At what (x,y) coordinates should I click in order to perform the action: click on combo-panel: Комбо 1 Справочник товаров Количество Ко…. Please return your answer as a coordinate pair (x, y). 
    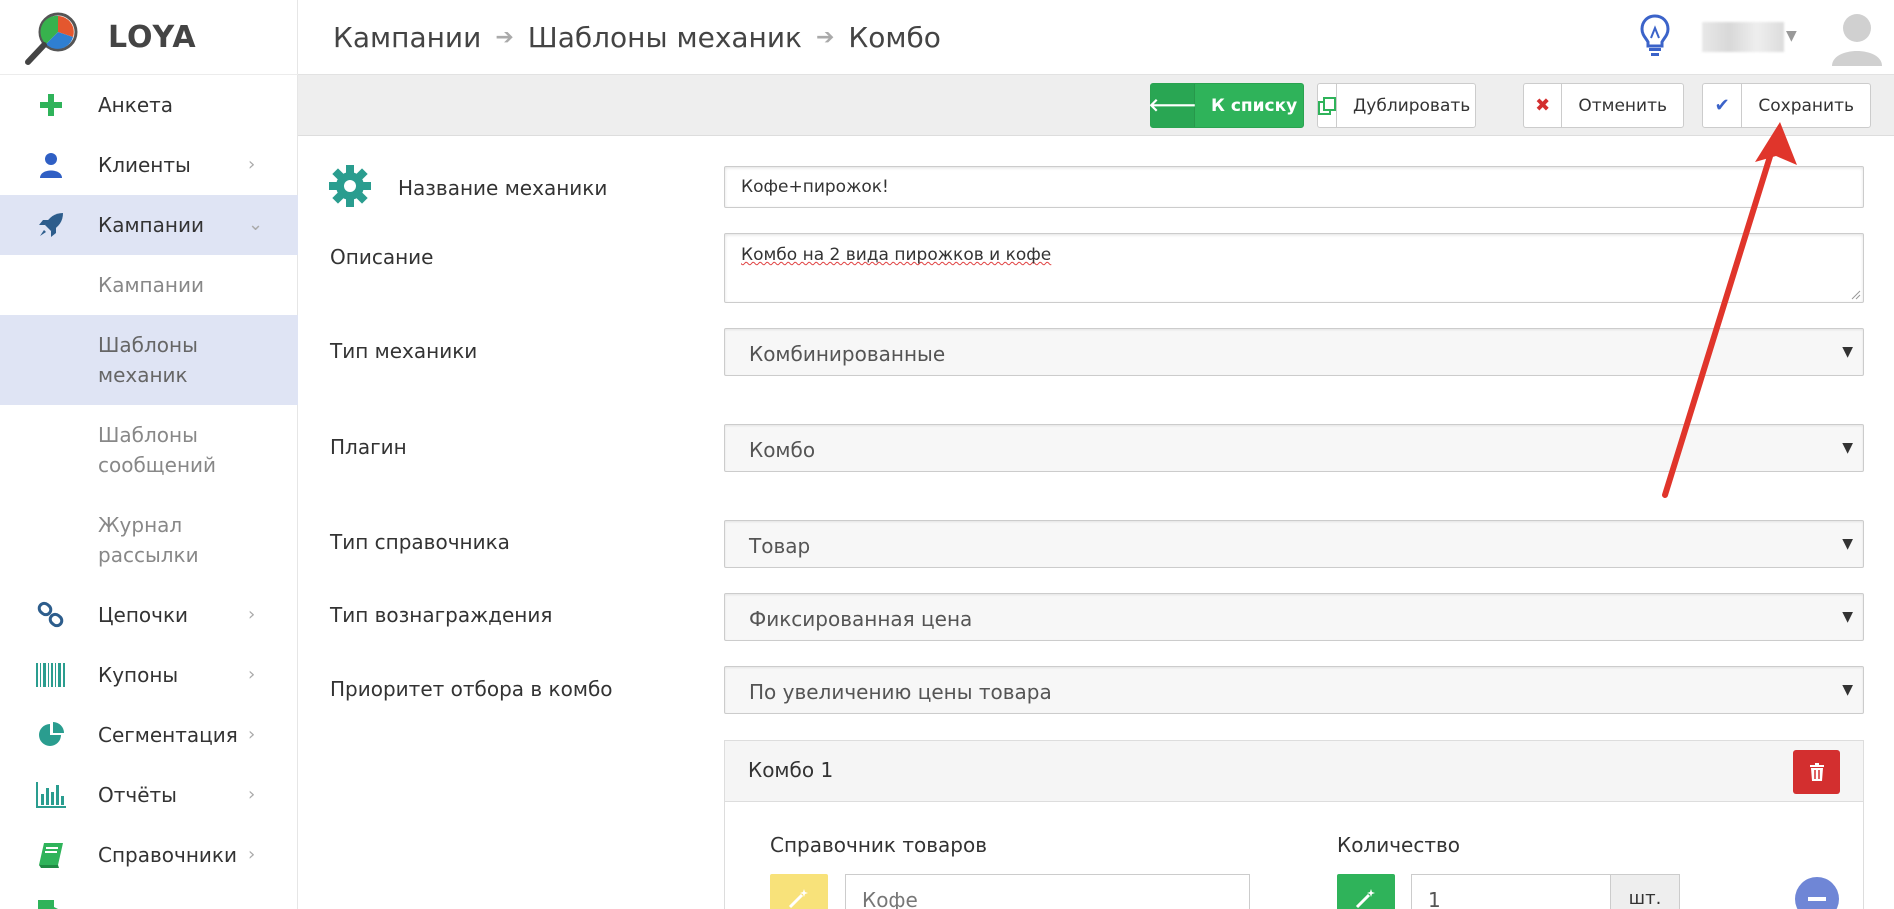
    Looking at the image, I should click on (1294, 824).